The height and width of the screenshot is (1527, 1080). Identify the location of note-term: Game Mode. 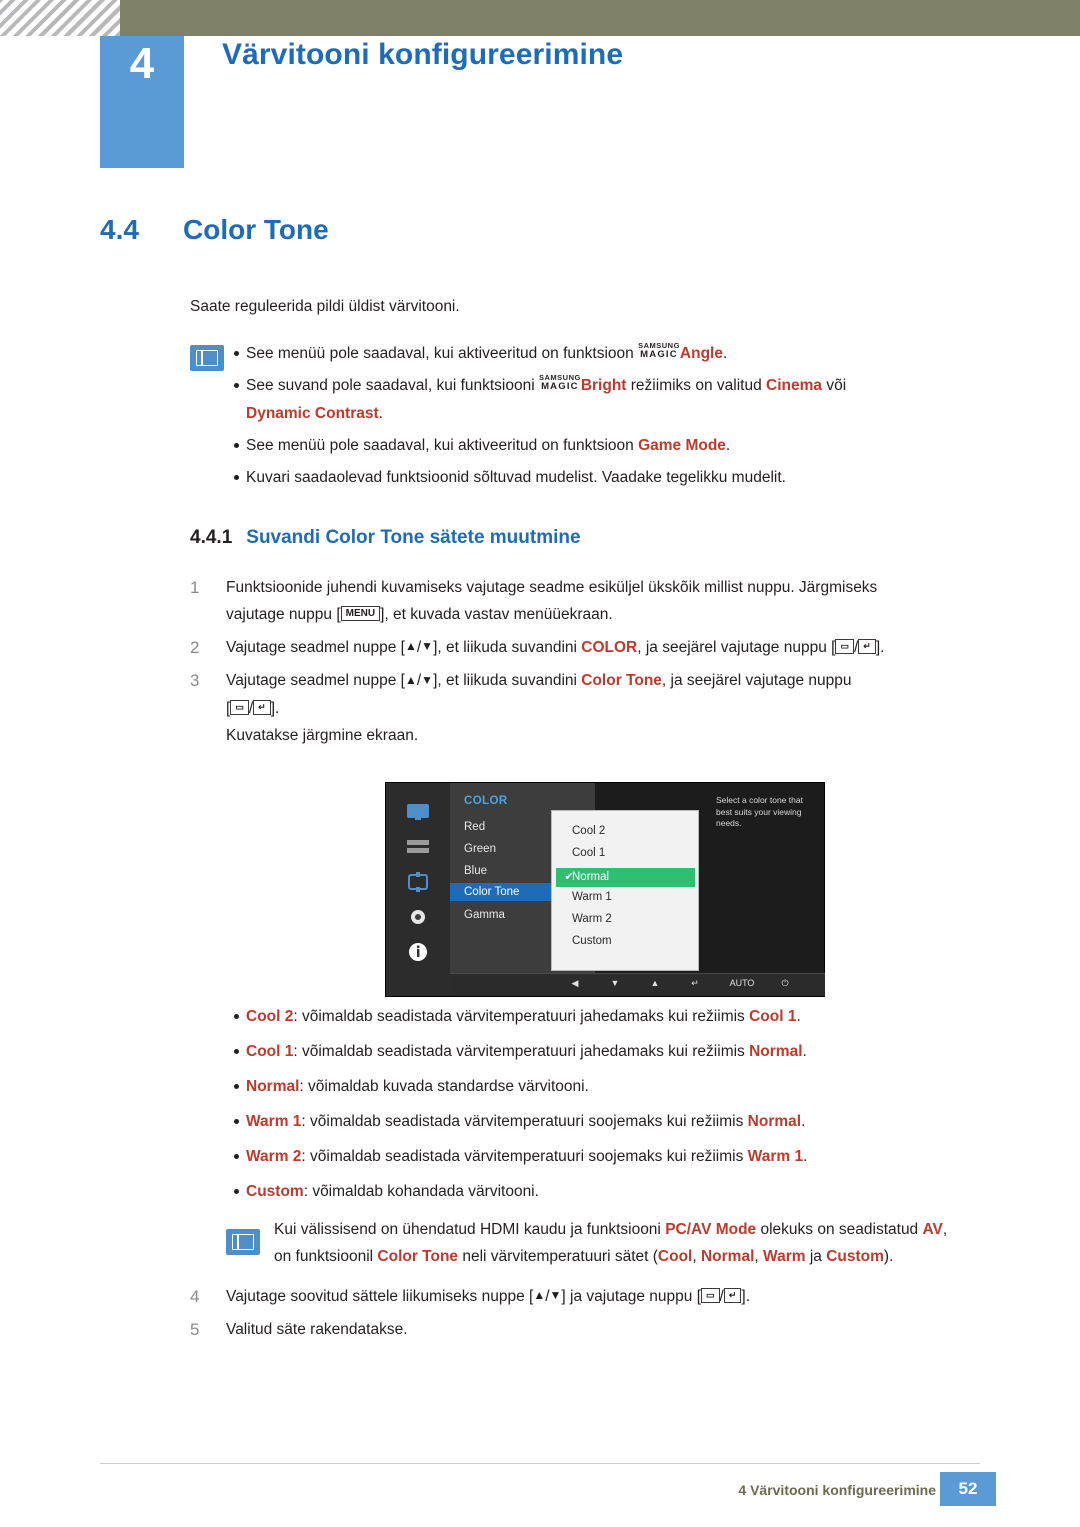
(682, 445).